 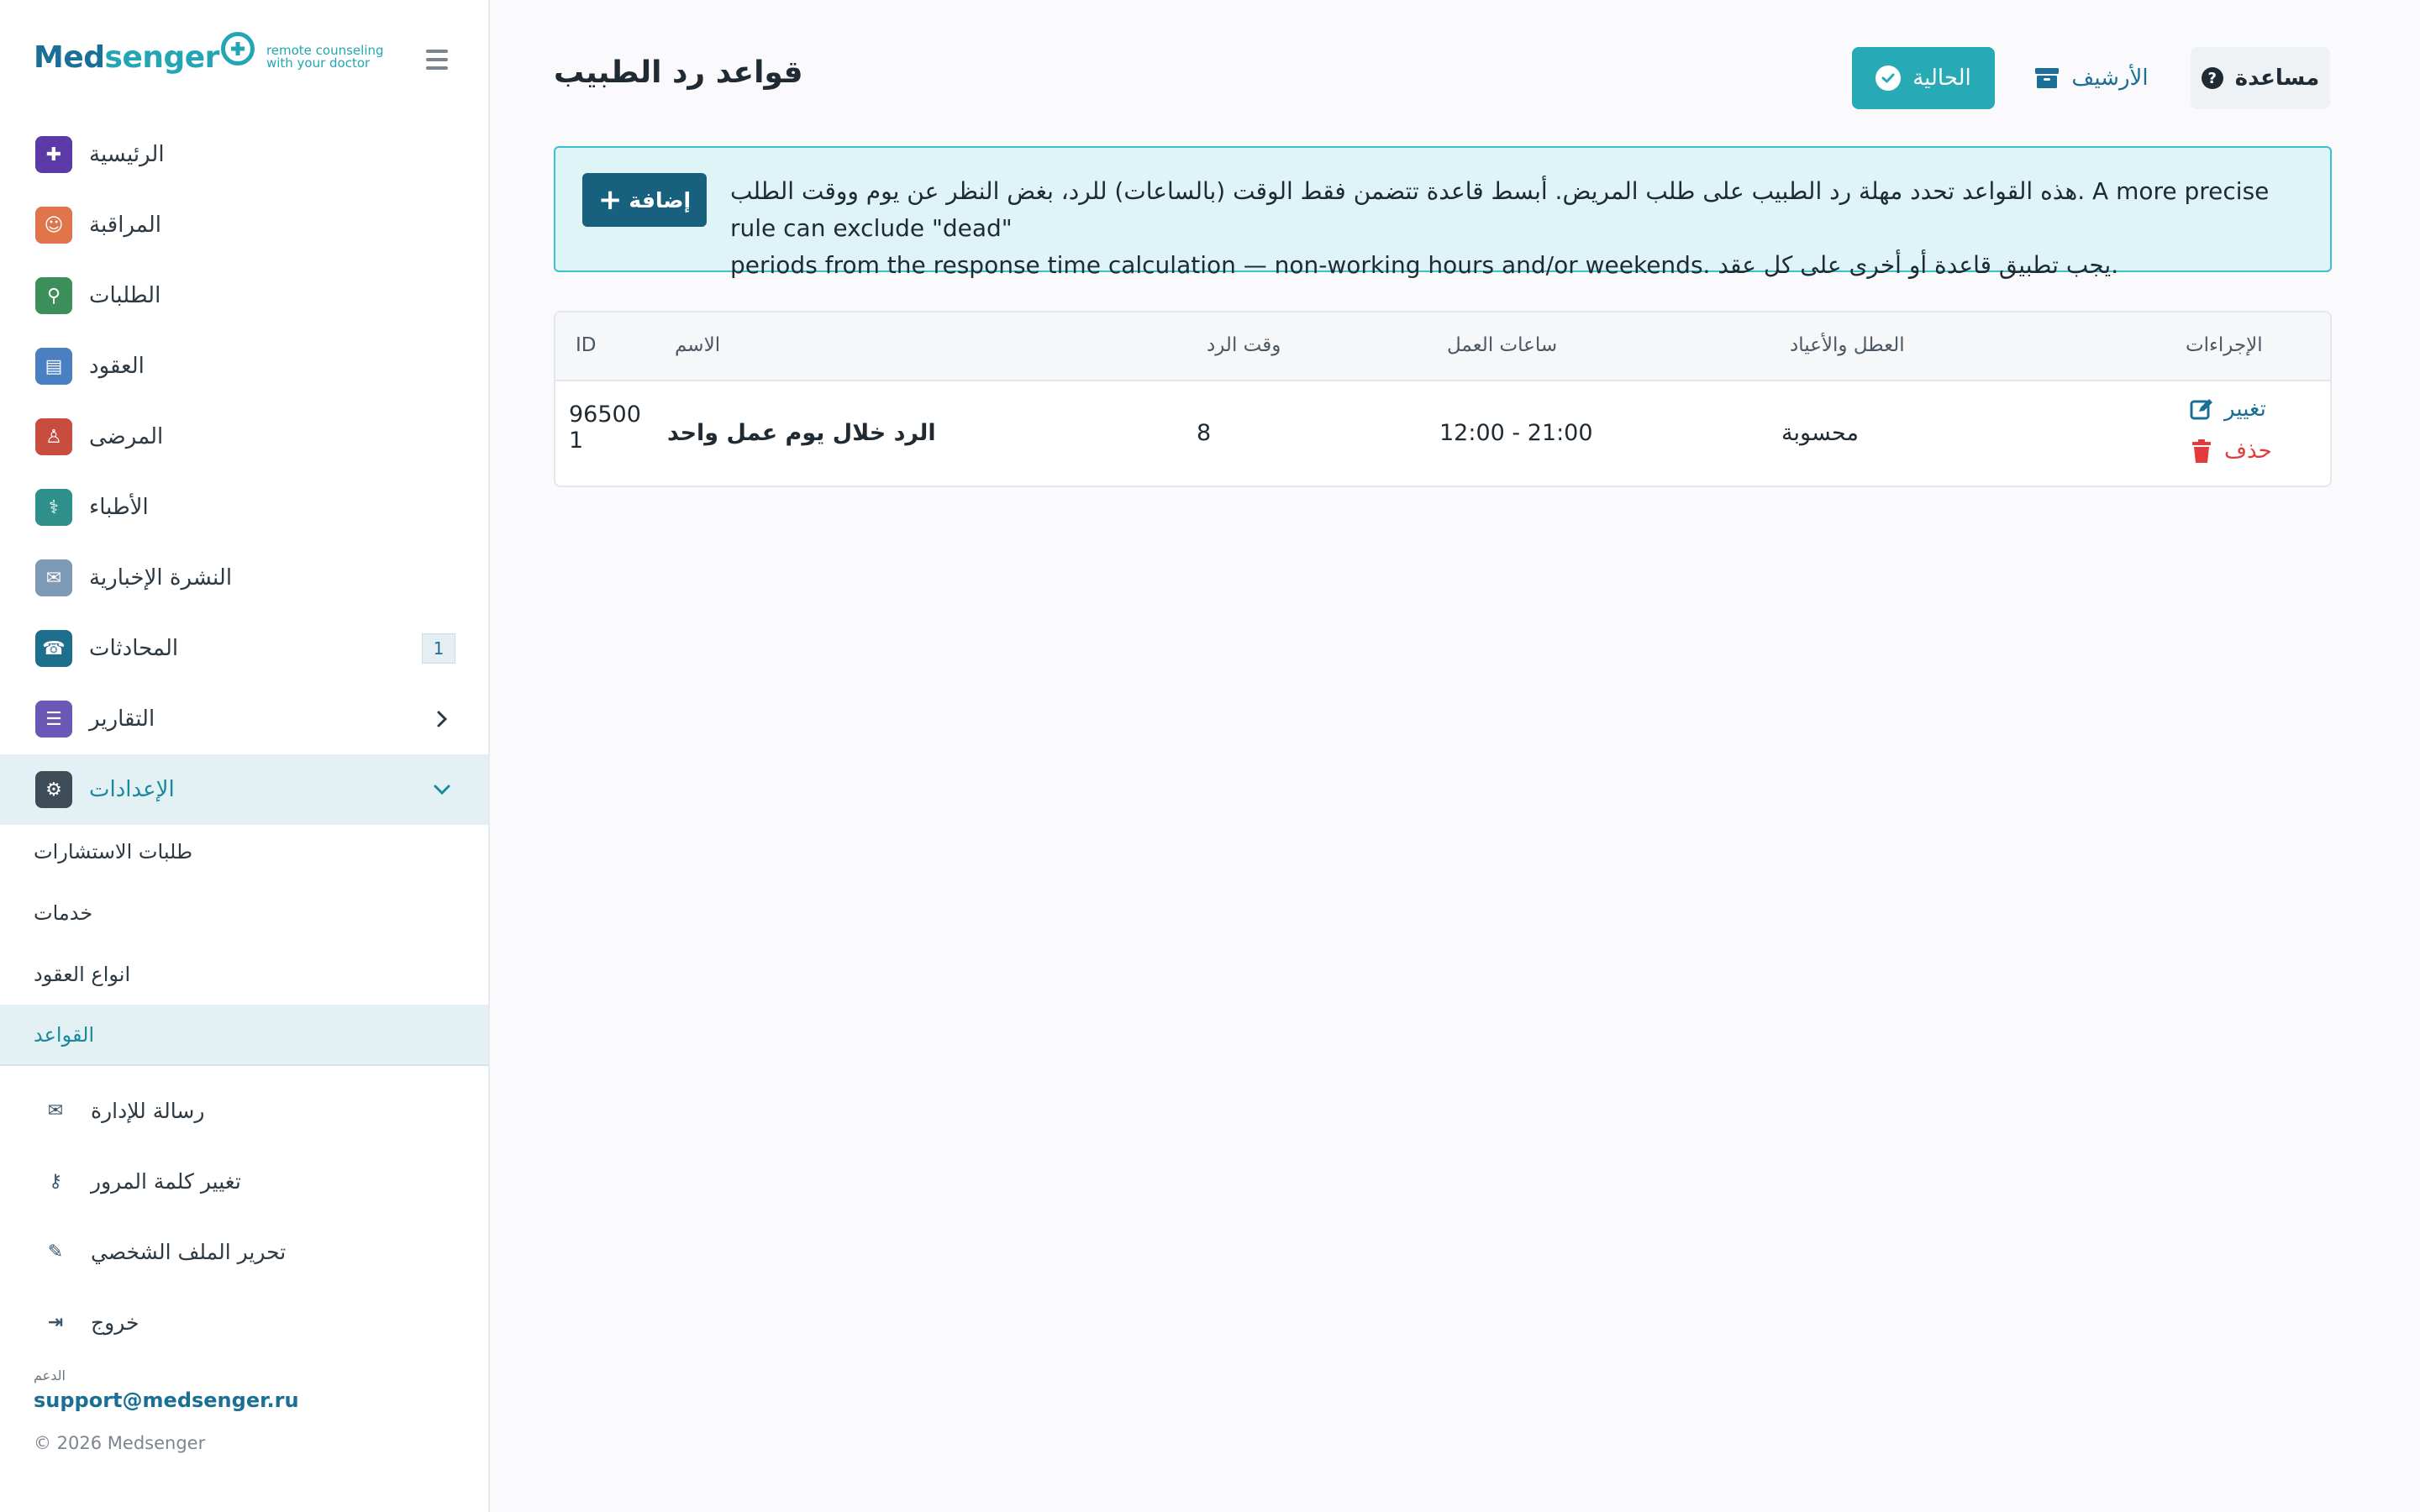 I want to click on submenu-item-consultation-requests: طلبات الاستشارات, so click(x=244, y=851).